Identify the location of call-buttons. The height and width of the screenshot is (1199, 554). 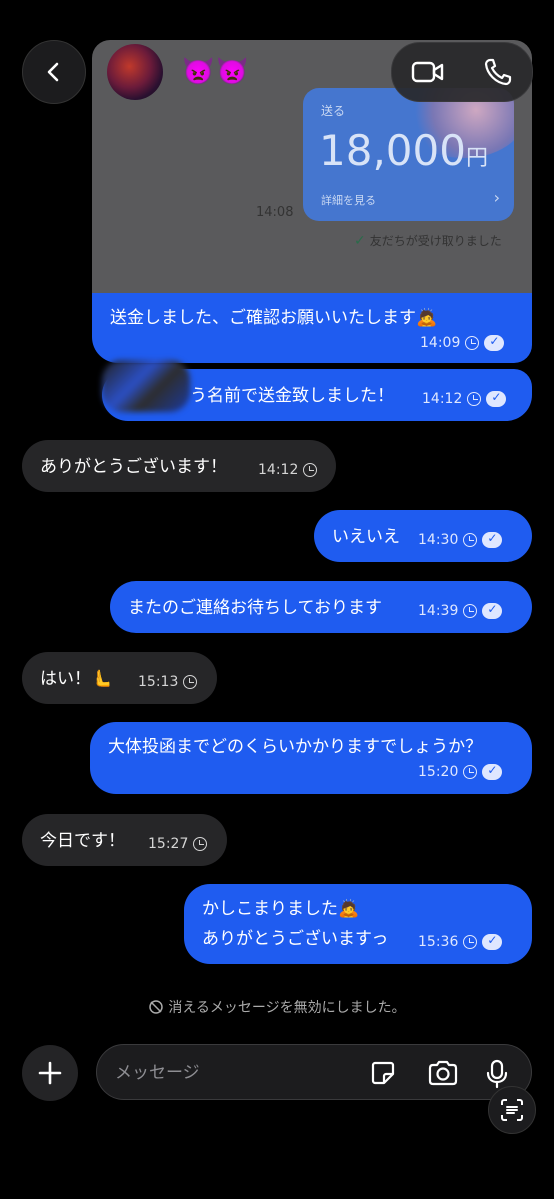
(462, 72).